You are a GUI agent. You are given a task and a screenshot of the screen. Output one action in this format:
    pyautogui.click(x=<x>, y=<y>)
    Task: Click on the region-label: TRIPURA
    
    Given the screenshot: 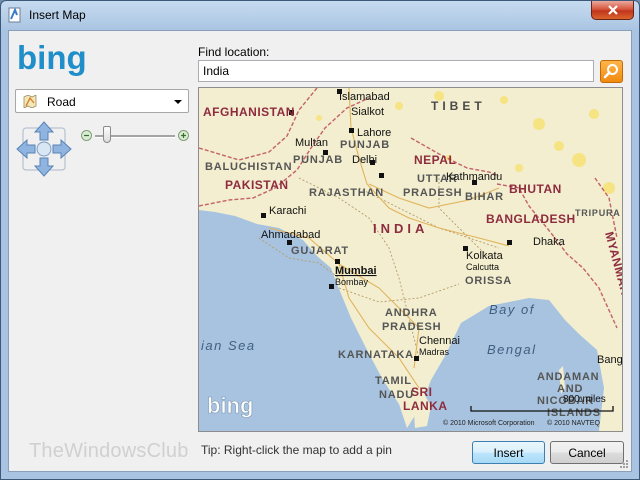 What is the action you would take?
    pyautogui.click(x=598, y=213)
    